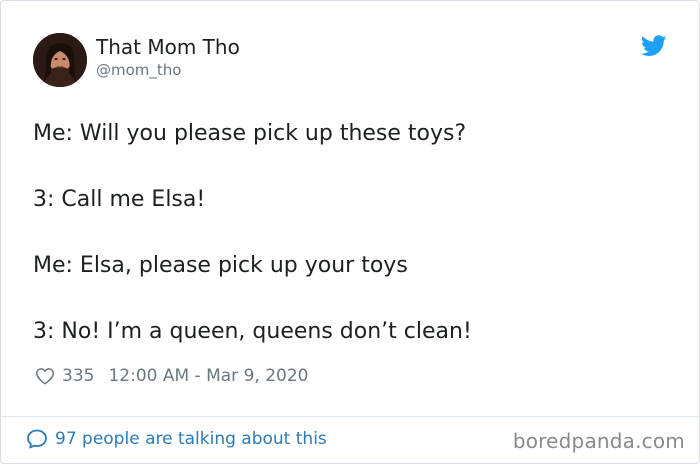 The image size is (700, 464). Describe the element at coordinates (45, 376) in the screenshot. I see `heart-icon` at that location.